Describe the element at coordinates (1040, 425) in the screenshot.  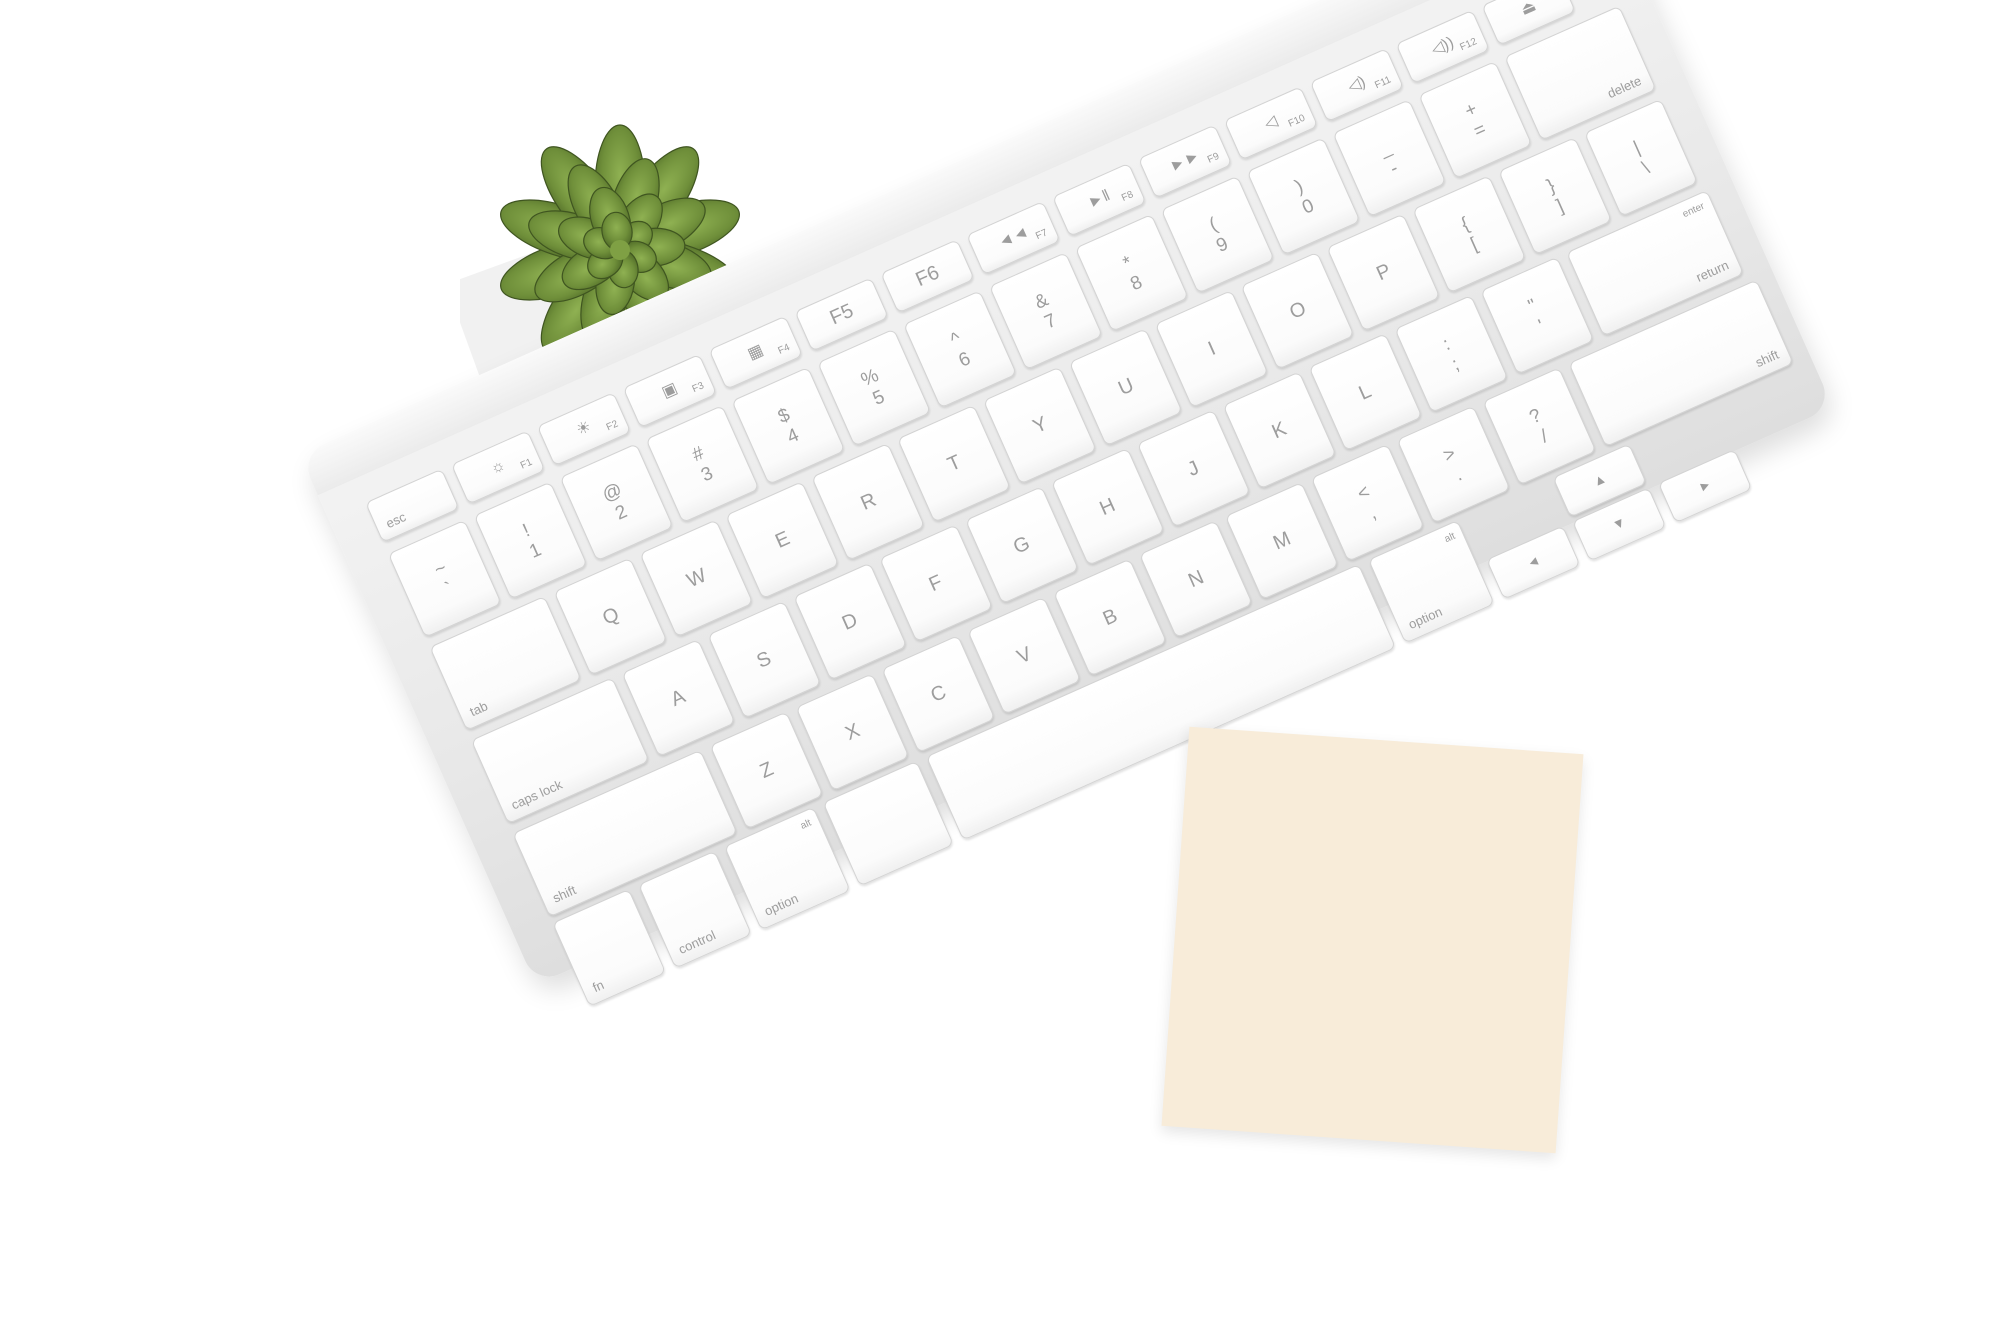
I see `key-legend: Y` at that location.